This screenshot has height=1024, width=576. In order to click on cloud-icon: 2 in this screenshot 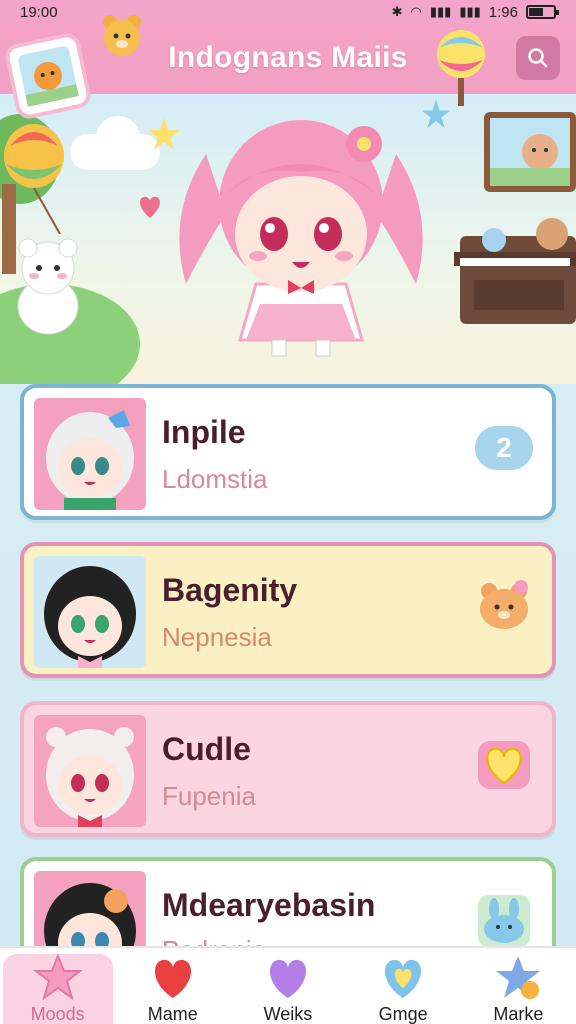, I will do `click(504, 442)`.